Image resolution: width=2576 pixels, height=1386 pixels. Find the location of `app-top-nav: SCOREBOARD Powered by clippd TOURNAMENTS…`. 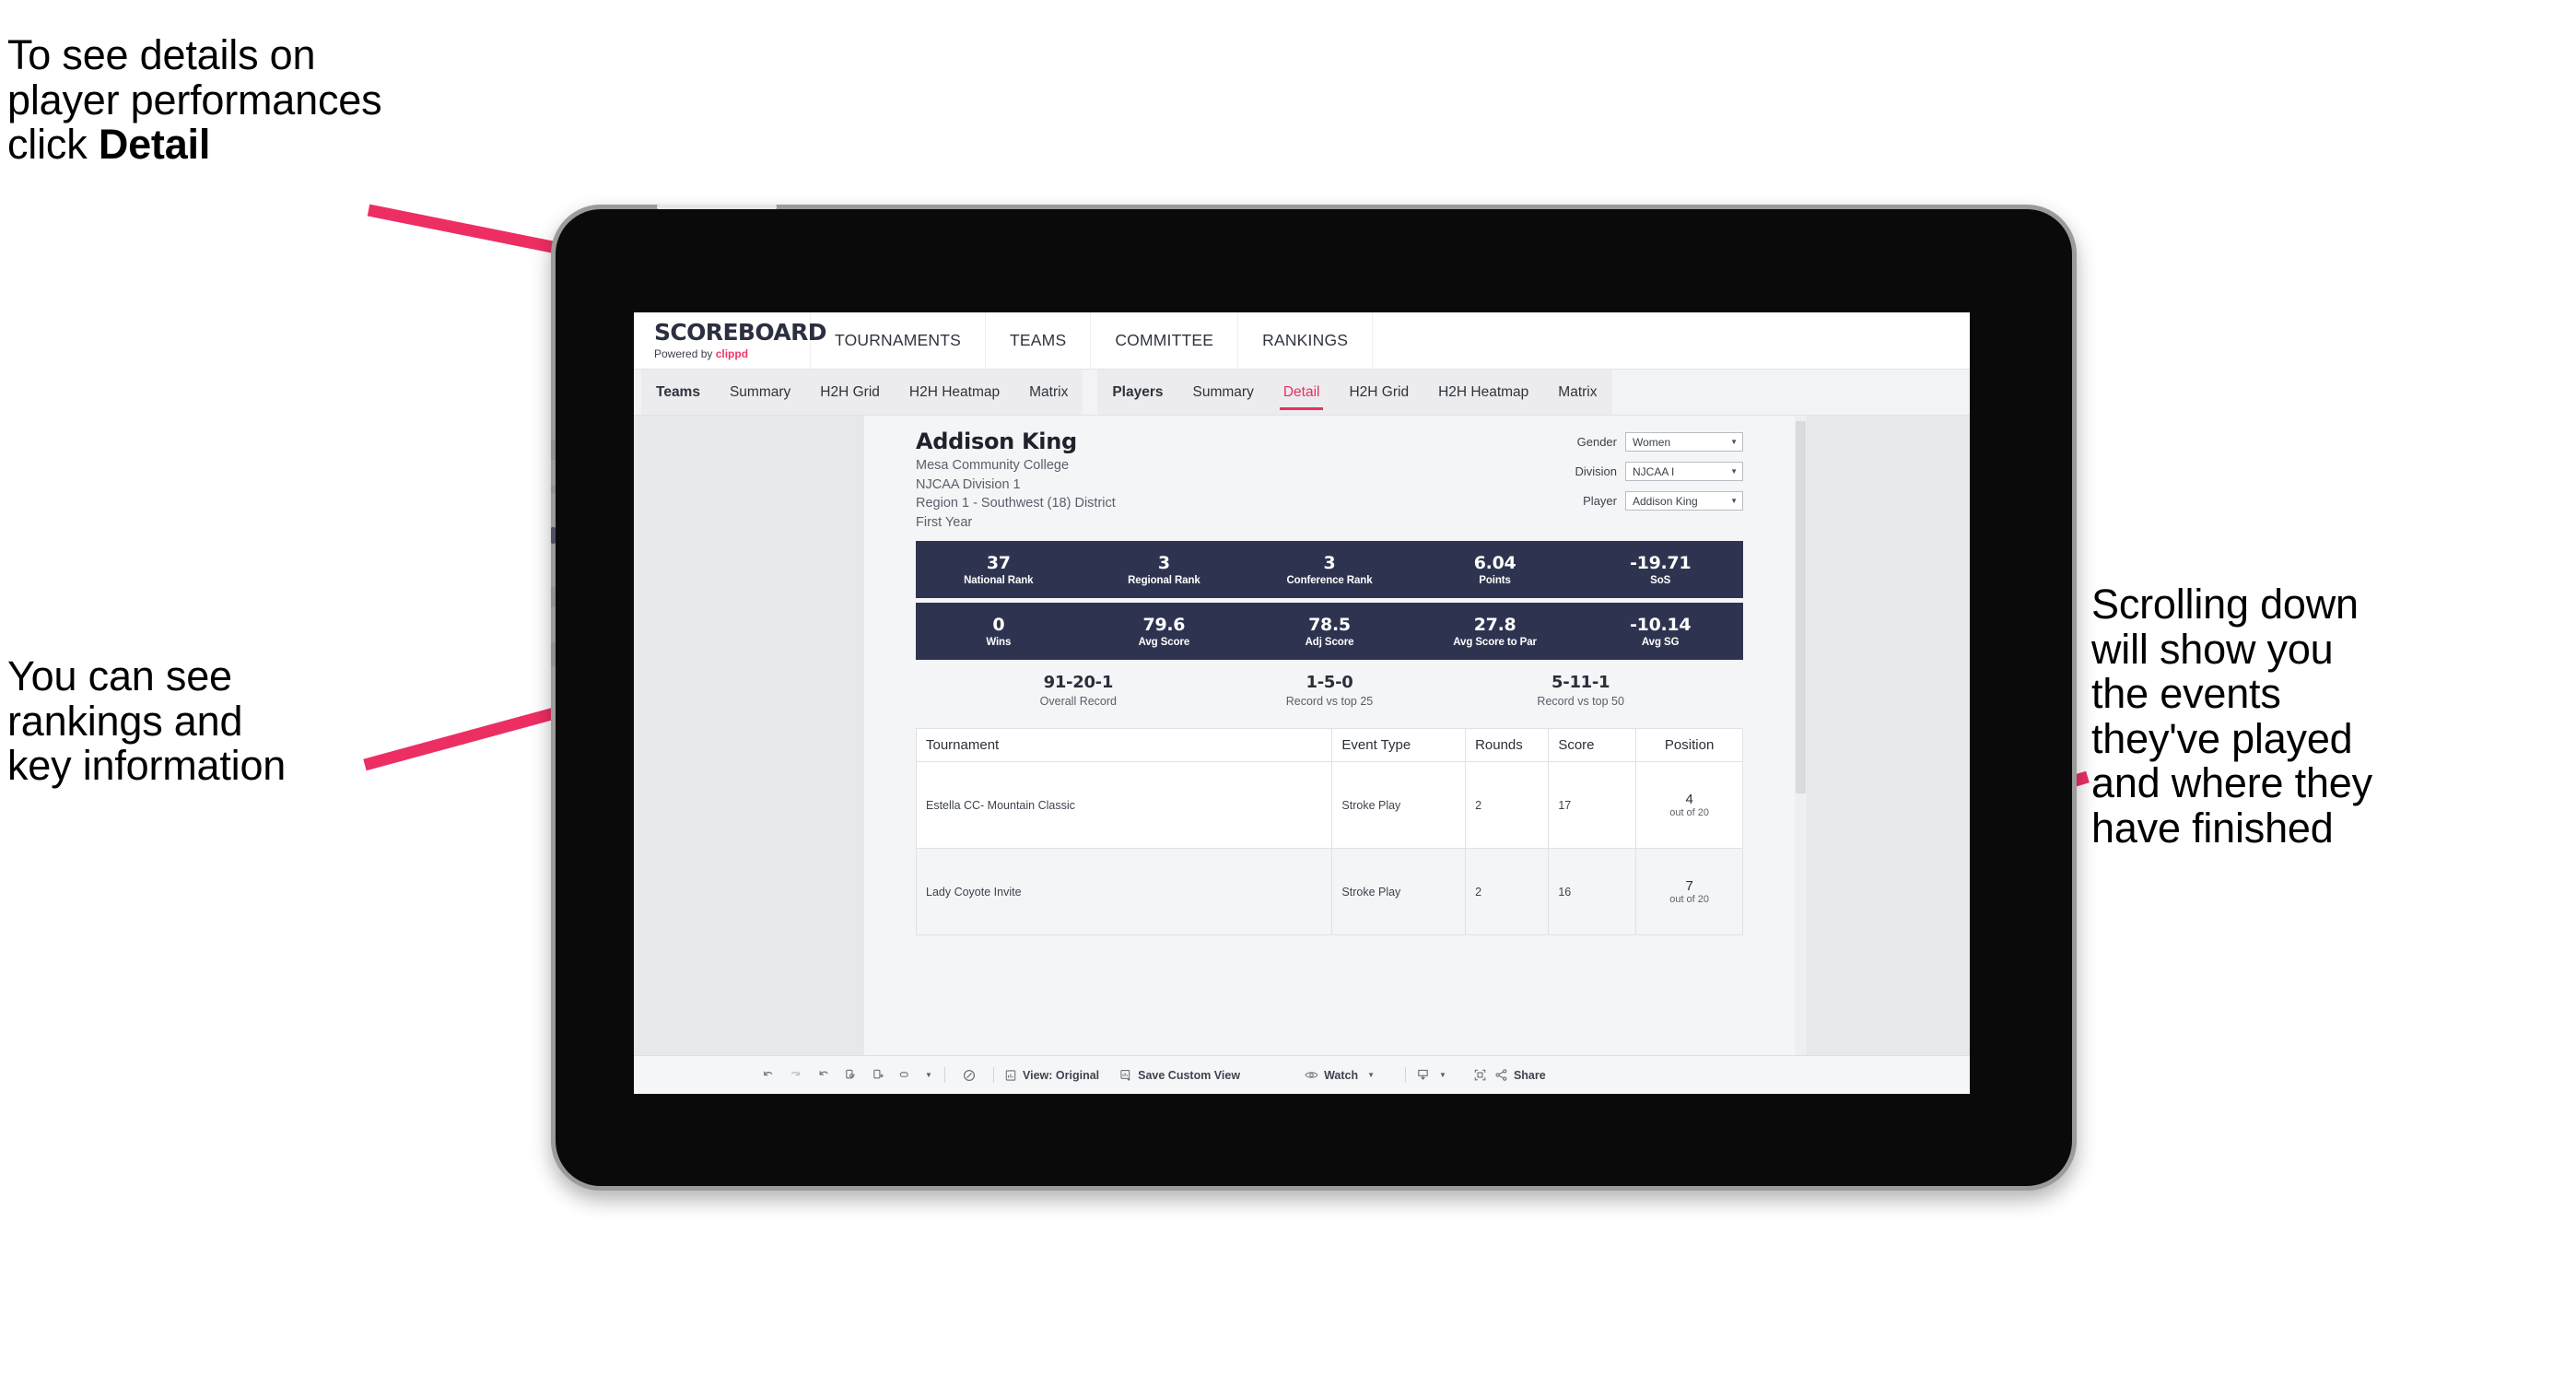

app-top-nav: SCOREBOARD Powered by clippd TOURNAMENTS… is located at coordinates (1302, 341).